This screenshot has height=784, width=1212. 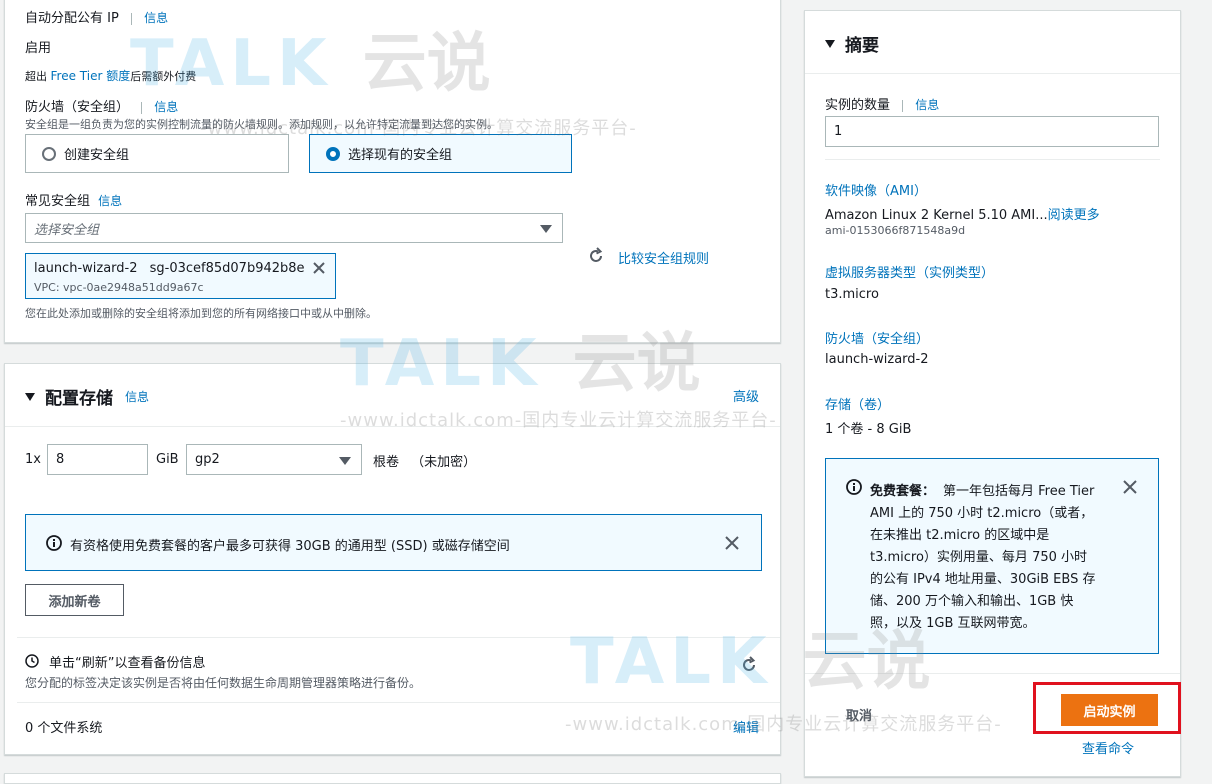 I want to click on instances-count-input: 1, so click(x=992, y=131).